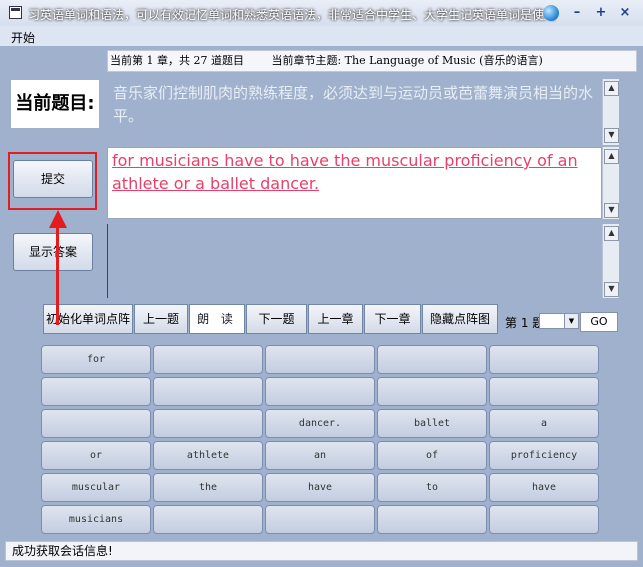 The height and width of the screenshot is (567, 643). Describe the element at coordinates (460, 319) in the screenshot. I see `hide-grid-button: 隐藏点阵图` at that location.